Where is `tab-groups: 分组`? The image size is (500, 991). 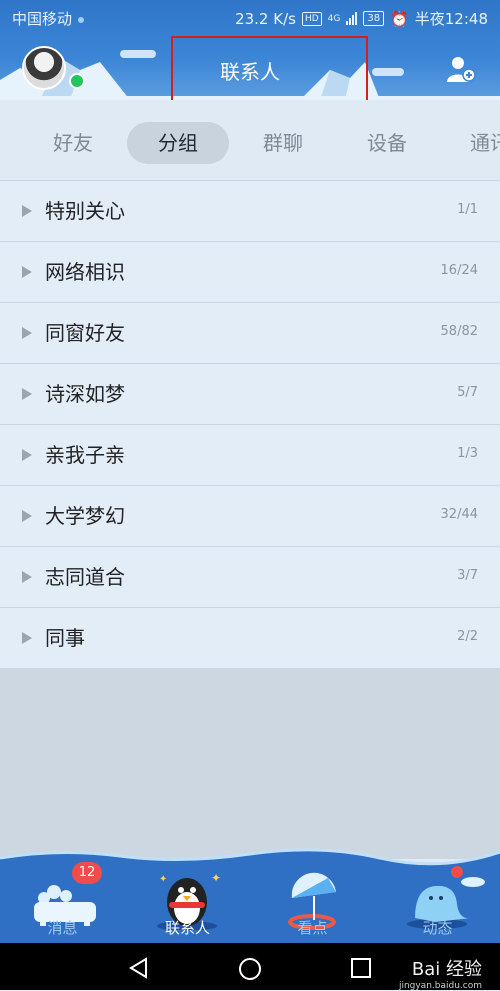
tab-groups: 分组 is located at coordinates (178, 143).